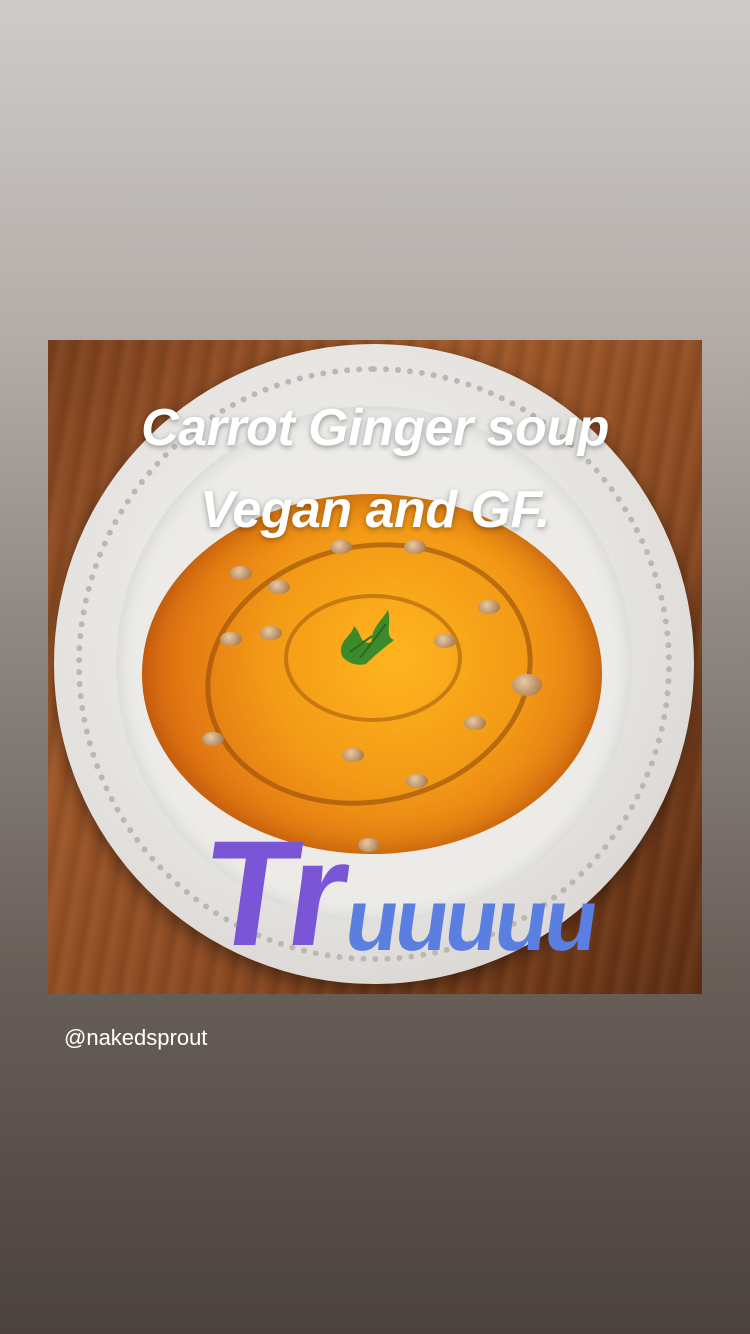 The width and height of the screenshot is (750, 1334). What do you see at coordinates (375, 428) in the screenshot?
I see `caption-line-1: Carrot Ginger soup` at bounding box center [375, 428].